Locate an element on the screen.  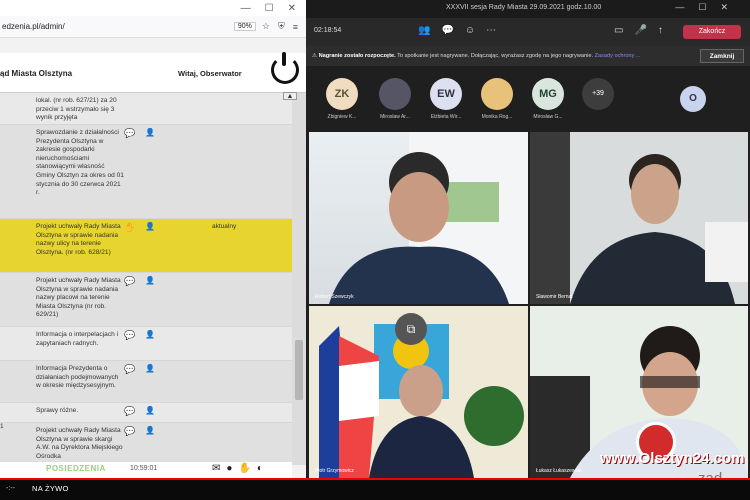
app-title: ąd Miasta Olsztyna is located at coordinates (36, 73).